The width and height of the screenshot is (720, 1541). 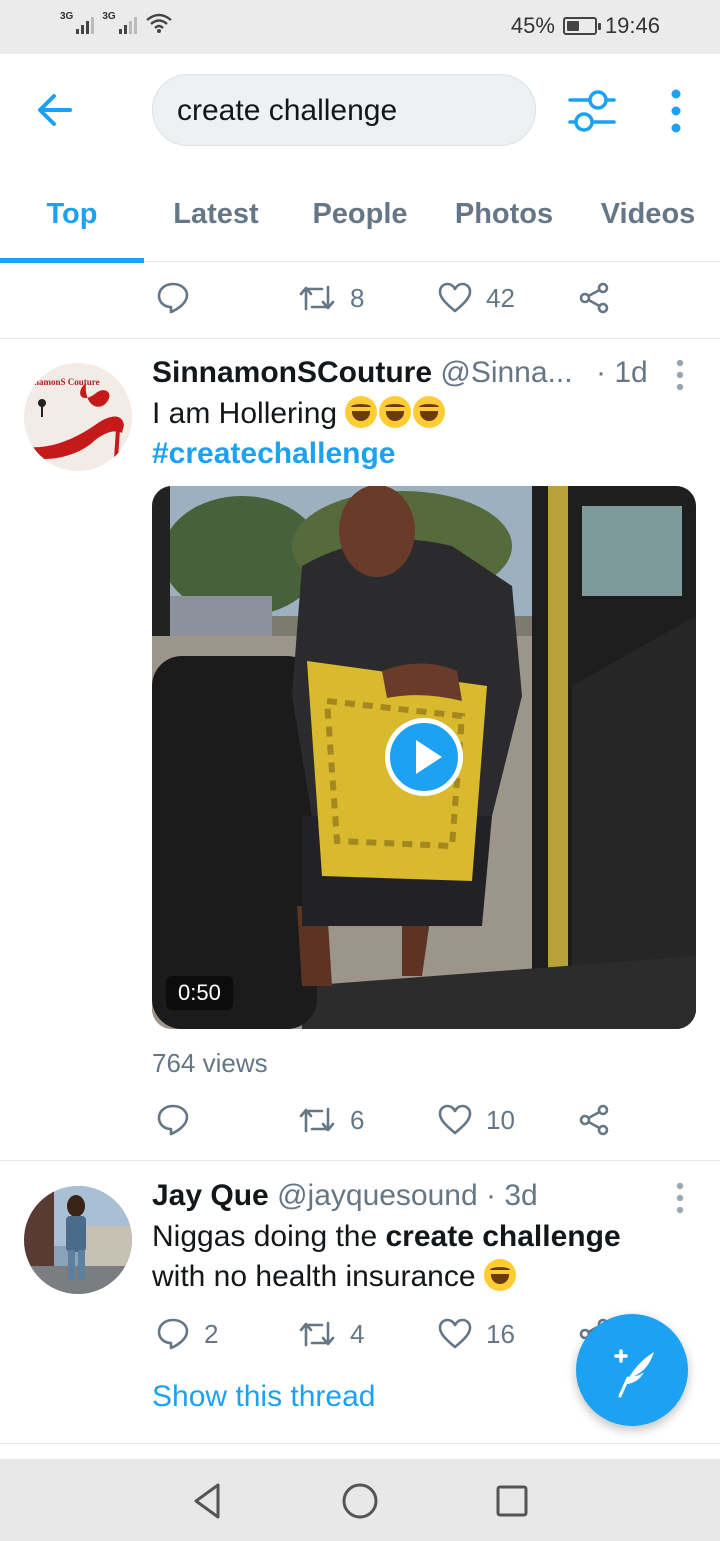 What do you see at coordinates (581, 26) in the screenshot?
I see `battery-icon` at bounding box center [581, 26].